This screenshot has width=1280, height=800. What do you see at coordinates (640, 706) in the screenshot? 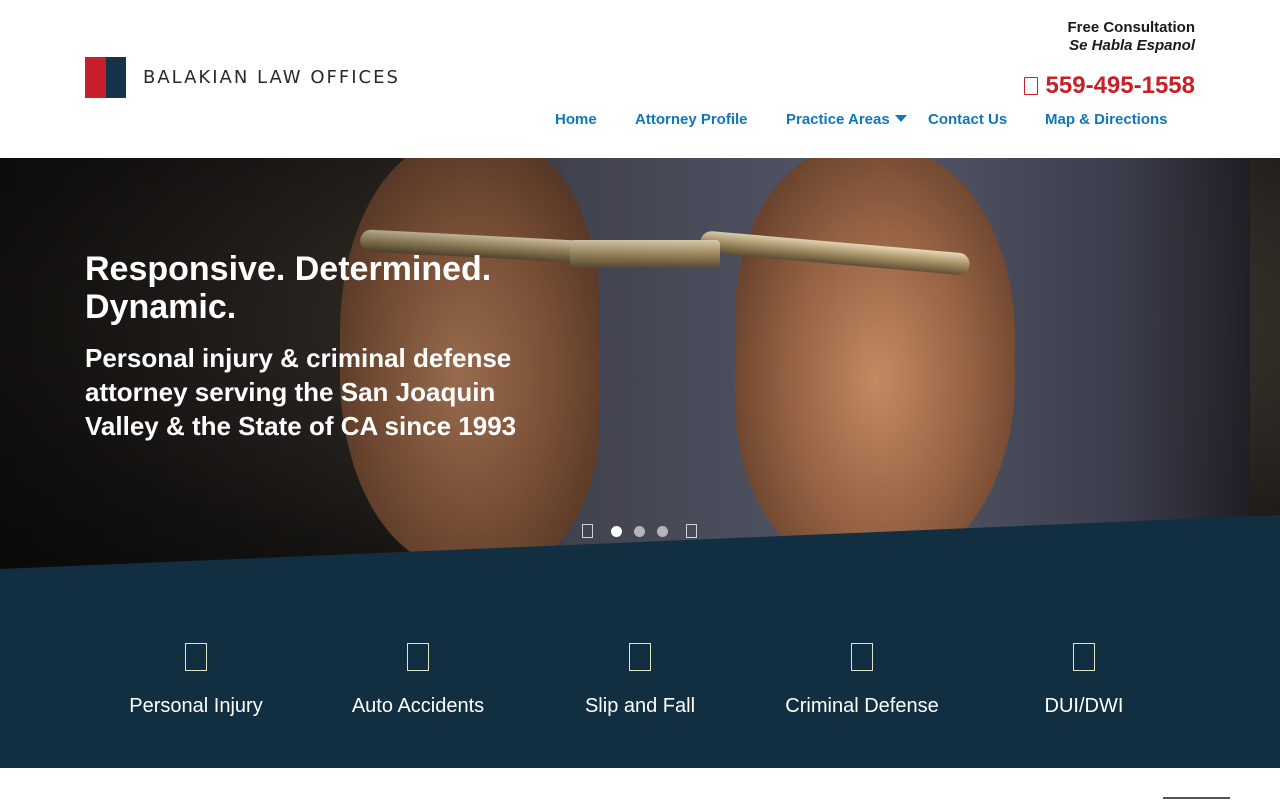
I see `practice-area-label: Slip and Fall` at bounding box center [640, 706].